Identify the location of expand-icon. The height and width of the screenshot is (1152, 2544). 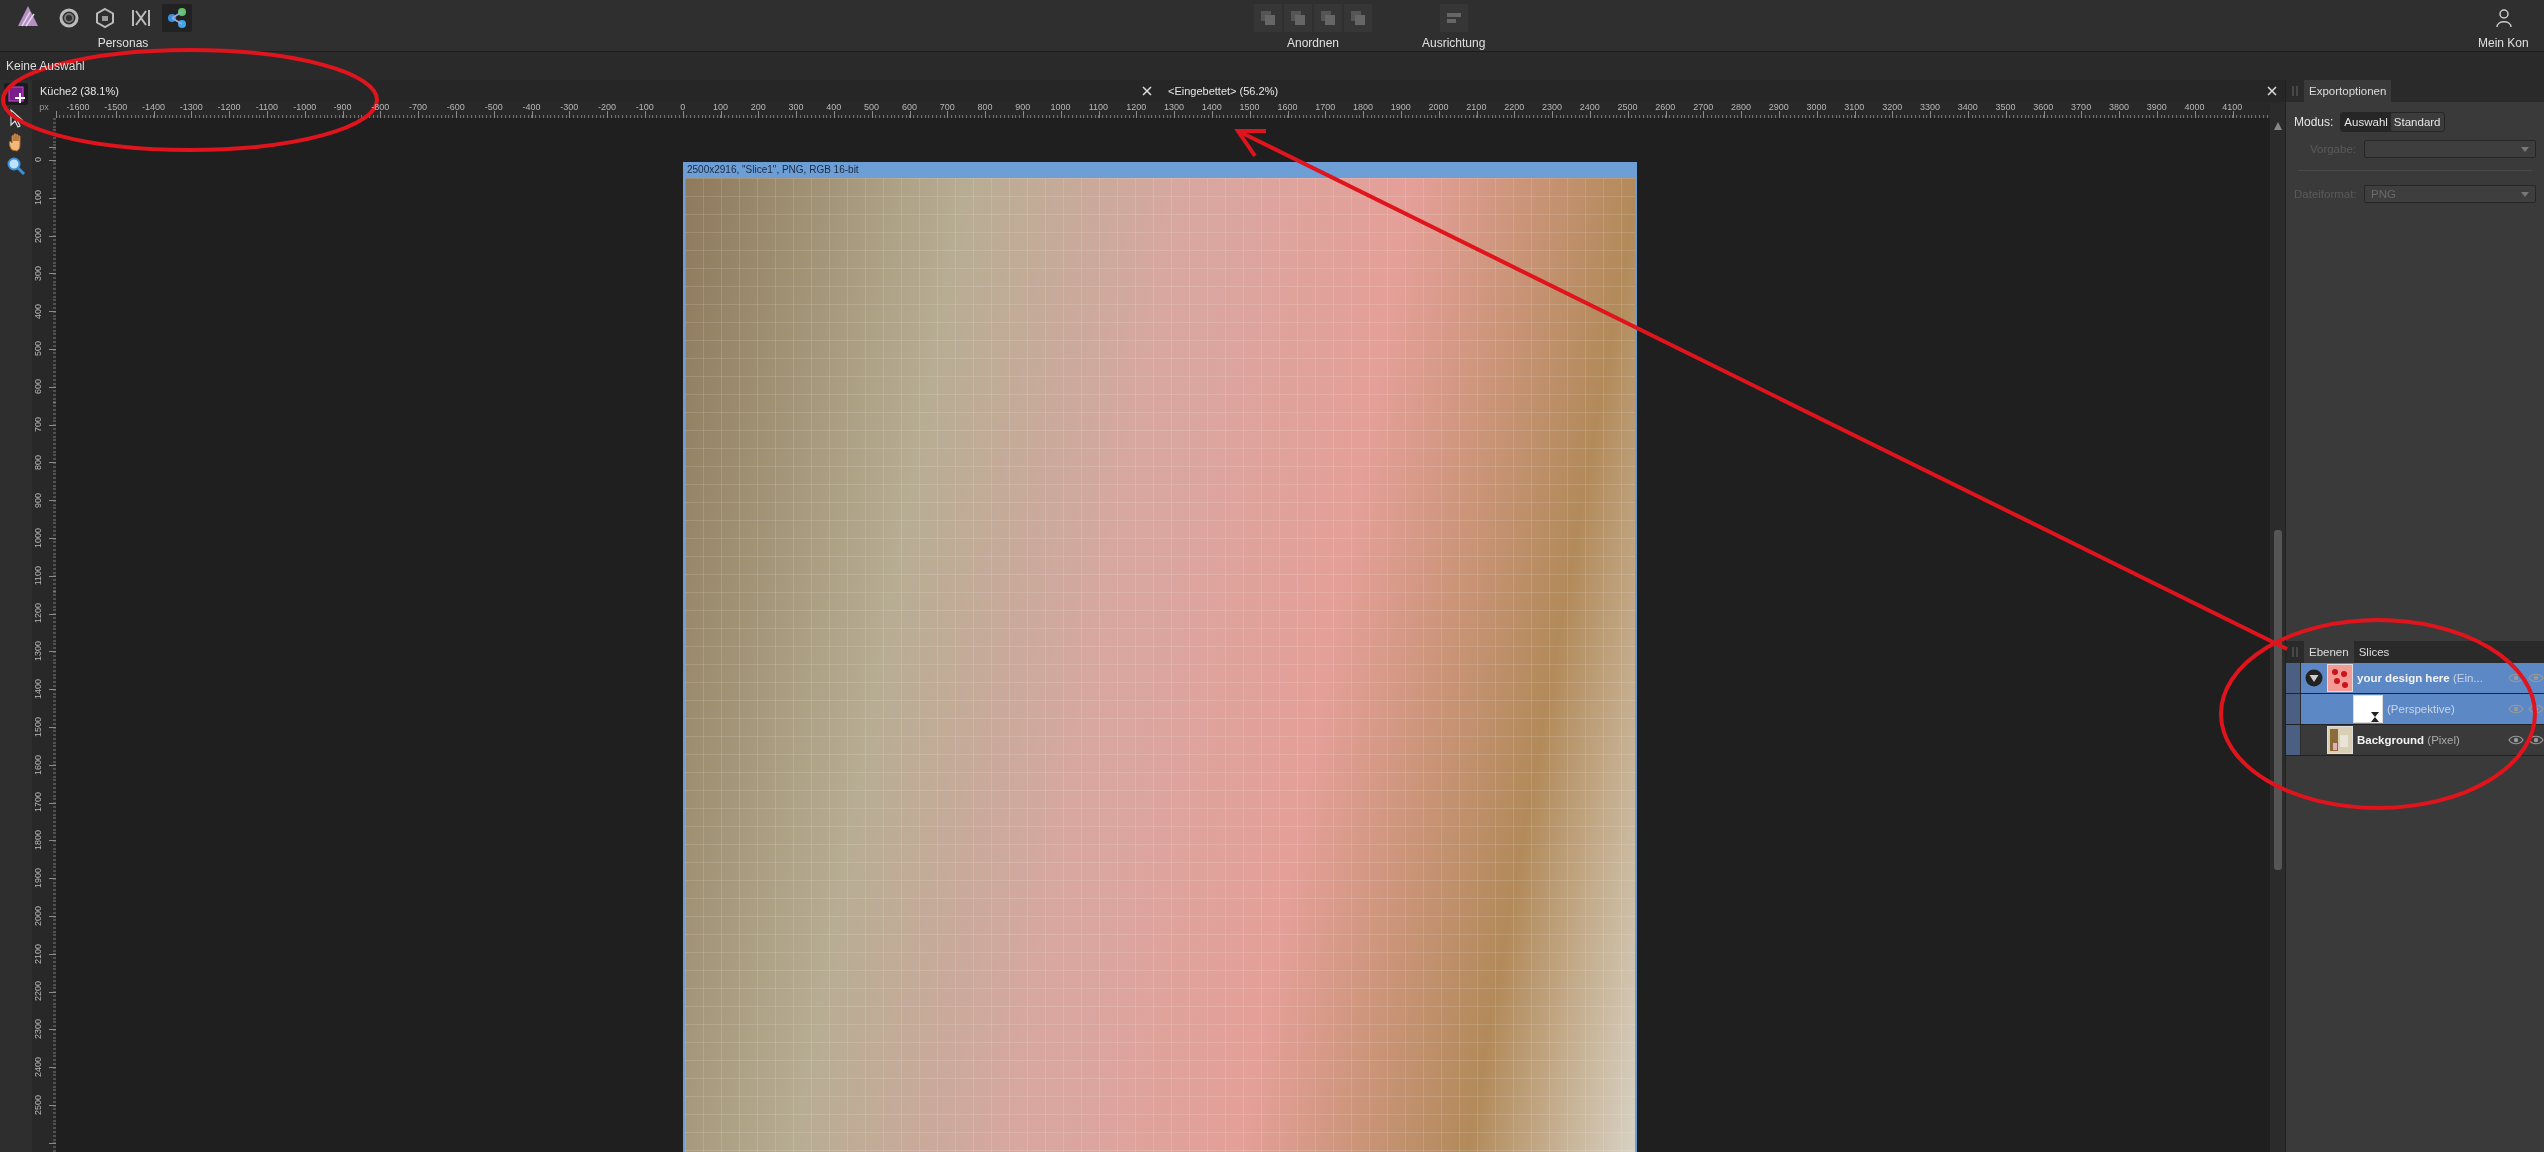
(2314, 678).